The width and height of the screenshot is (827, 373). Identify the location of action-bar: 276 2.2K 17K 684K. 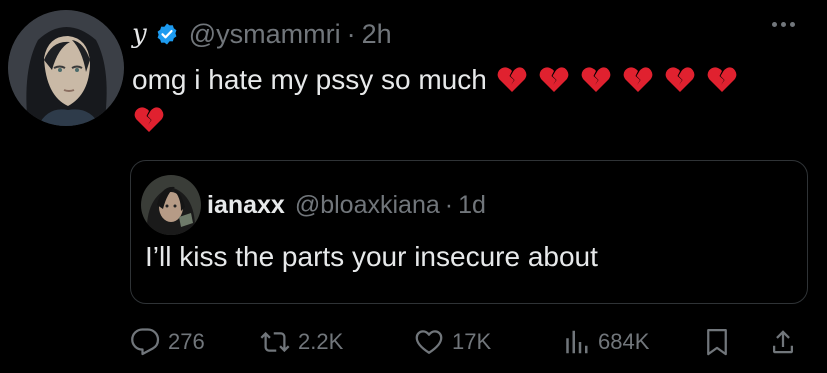
(470, 342).